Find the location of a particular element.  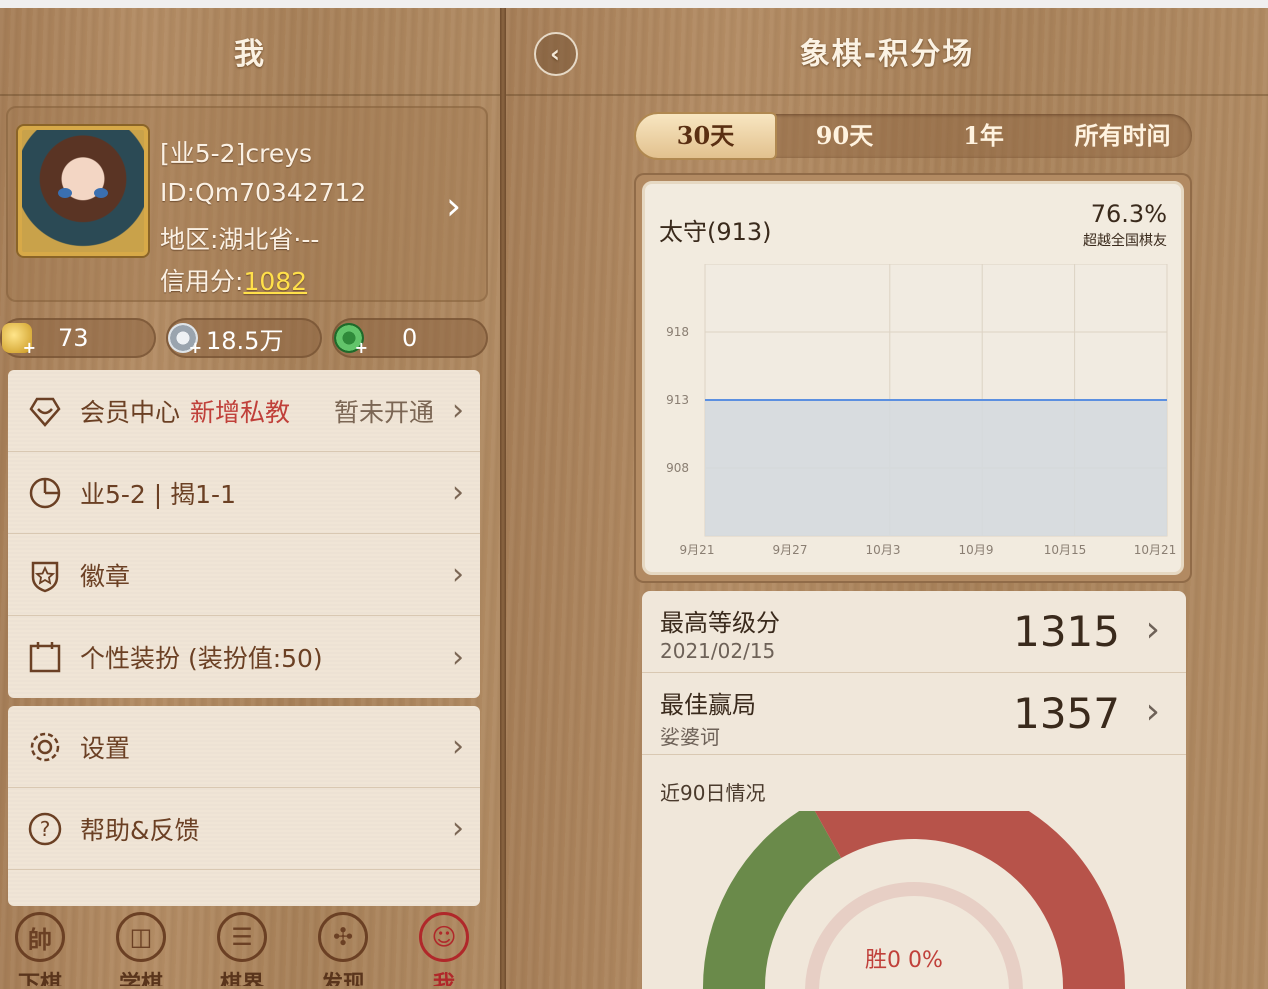

silver-coin-icon: + is located at coordinates (185, 340).